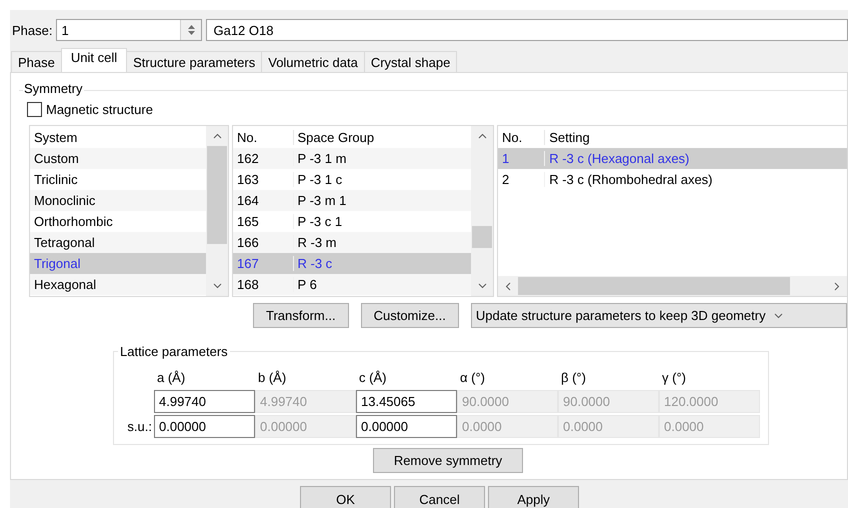 The height and width of the screenshot is (508, 848). What do you see at coordinates (139, 426) in the screenshot?
I see `row-label: s.u.:` at bounding box center [139, 426].